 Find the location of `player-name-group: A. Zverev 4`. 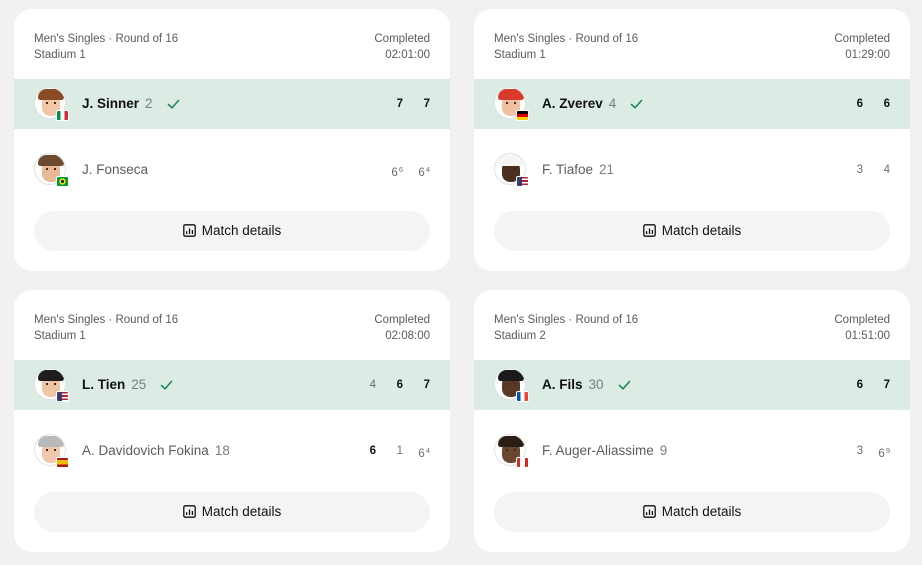

player-name-group: A. Zverev 4 is located at coordinates (579, 104).